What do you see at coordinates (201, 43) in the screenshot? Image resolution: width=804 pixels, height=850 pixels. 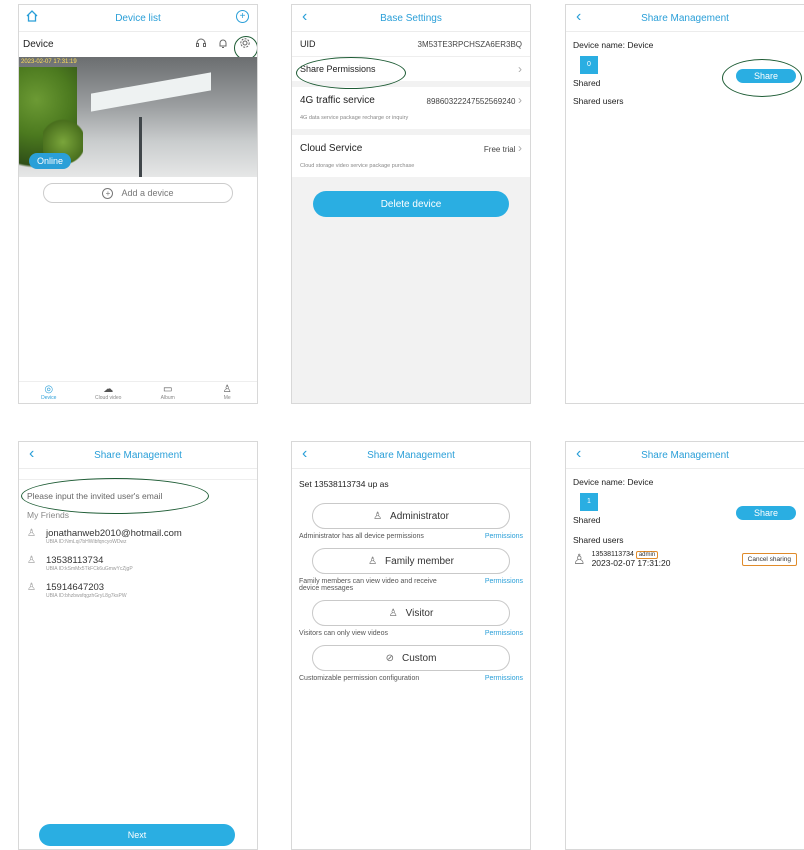 I see `headset-icon` at bounding box center [201, 43].